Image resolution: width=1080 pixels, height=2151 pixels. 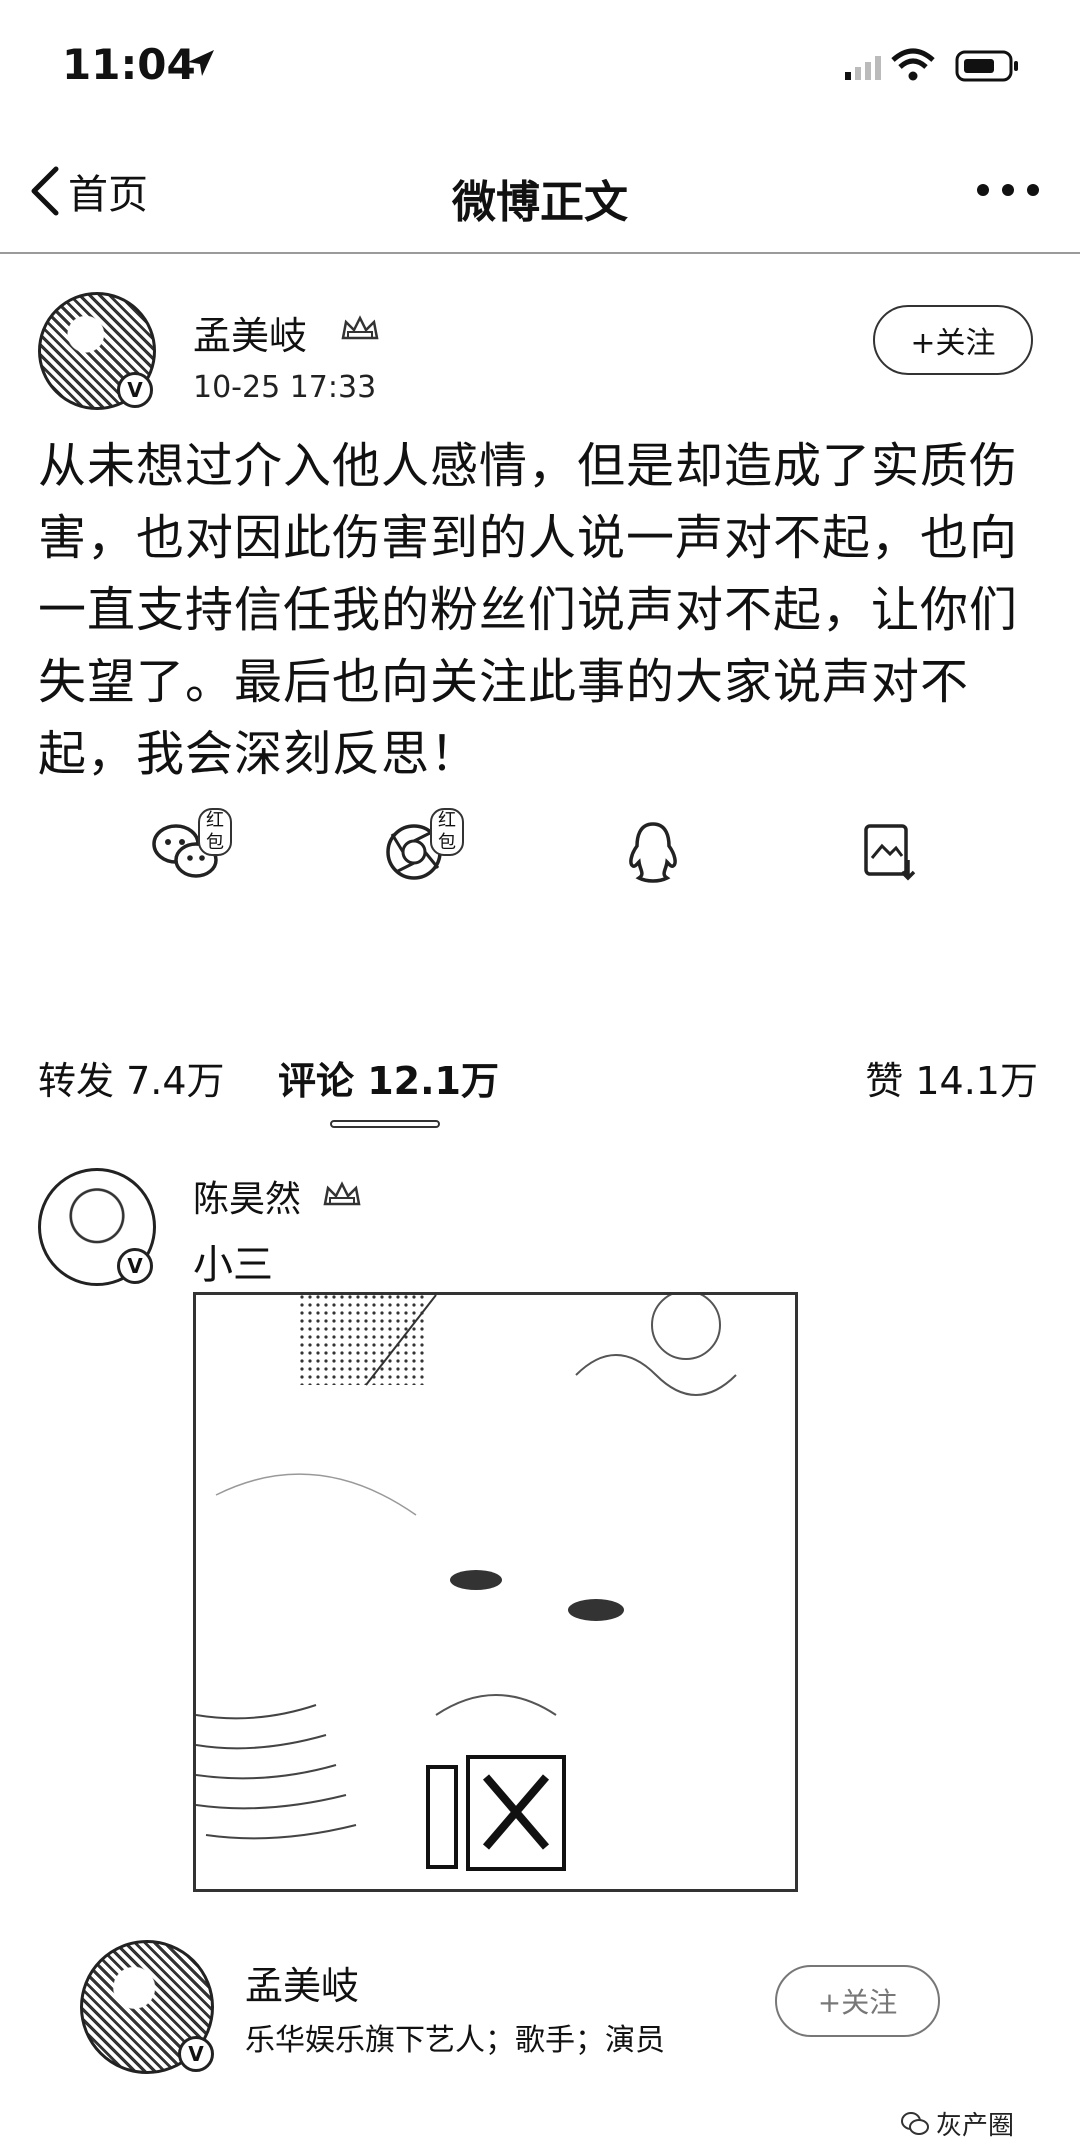 What do you see at coordinates (423, 848) in the screenshot?
I see `share-moments-button: 红包` at bounding box center [423, 848].